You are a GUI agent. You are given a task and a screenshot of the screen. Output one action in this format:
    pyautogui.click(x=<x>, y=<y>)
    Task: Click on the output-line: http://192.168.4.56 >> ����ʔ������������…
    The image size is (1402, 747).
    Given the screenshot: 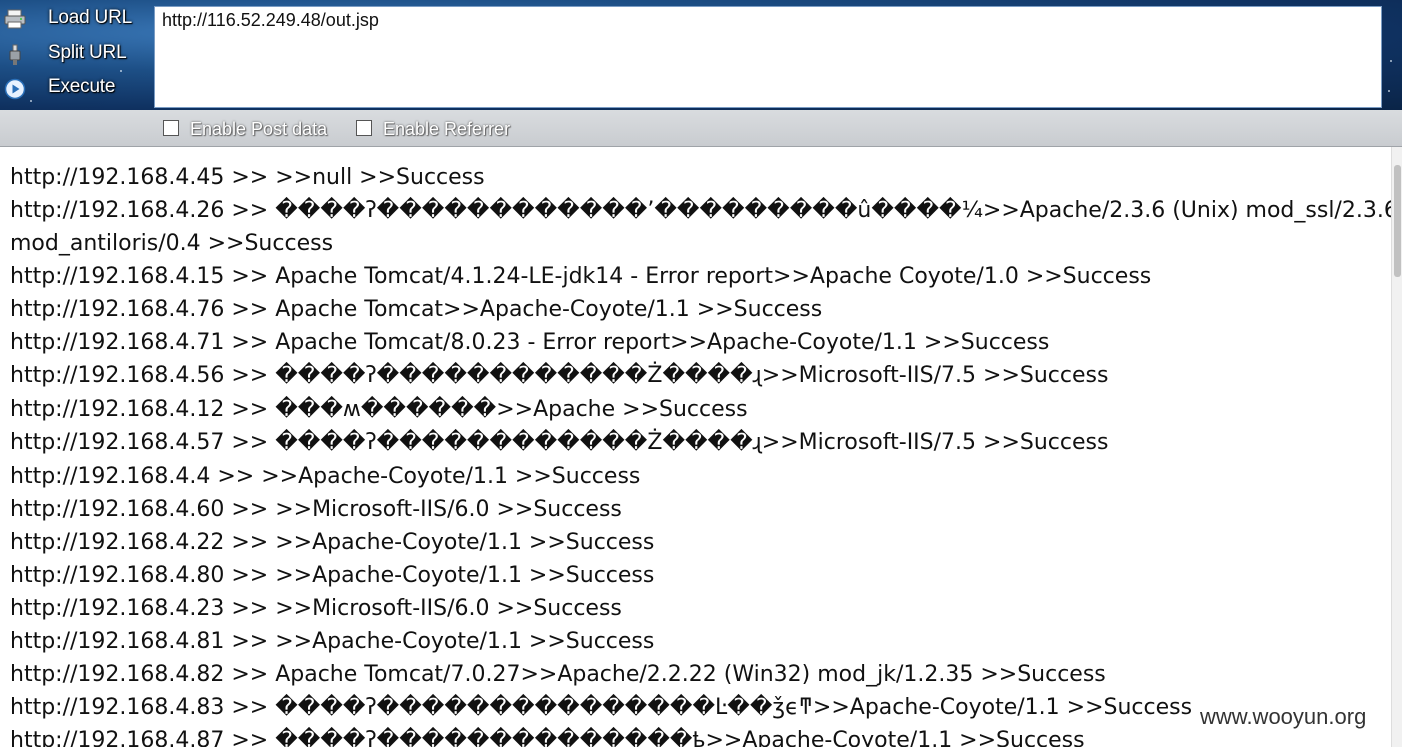 What is the action you would take?
    pyautogui.click(x=559, y=375)
    